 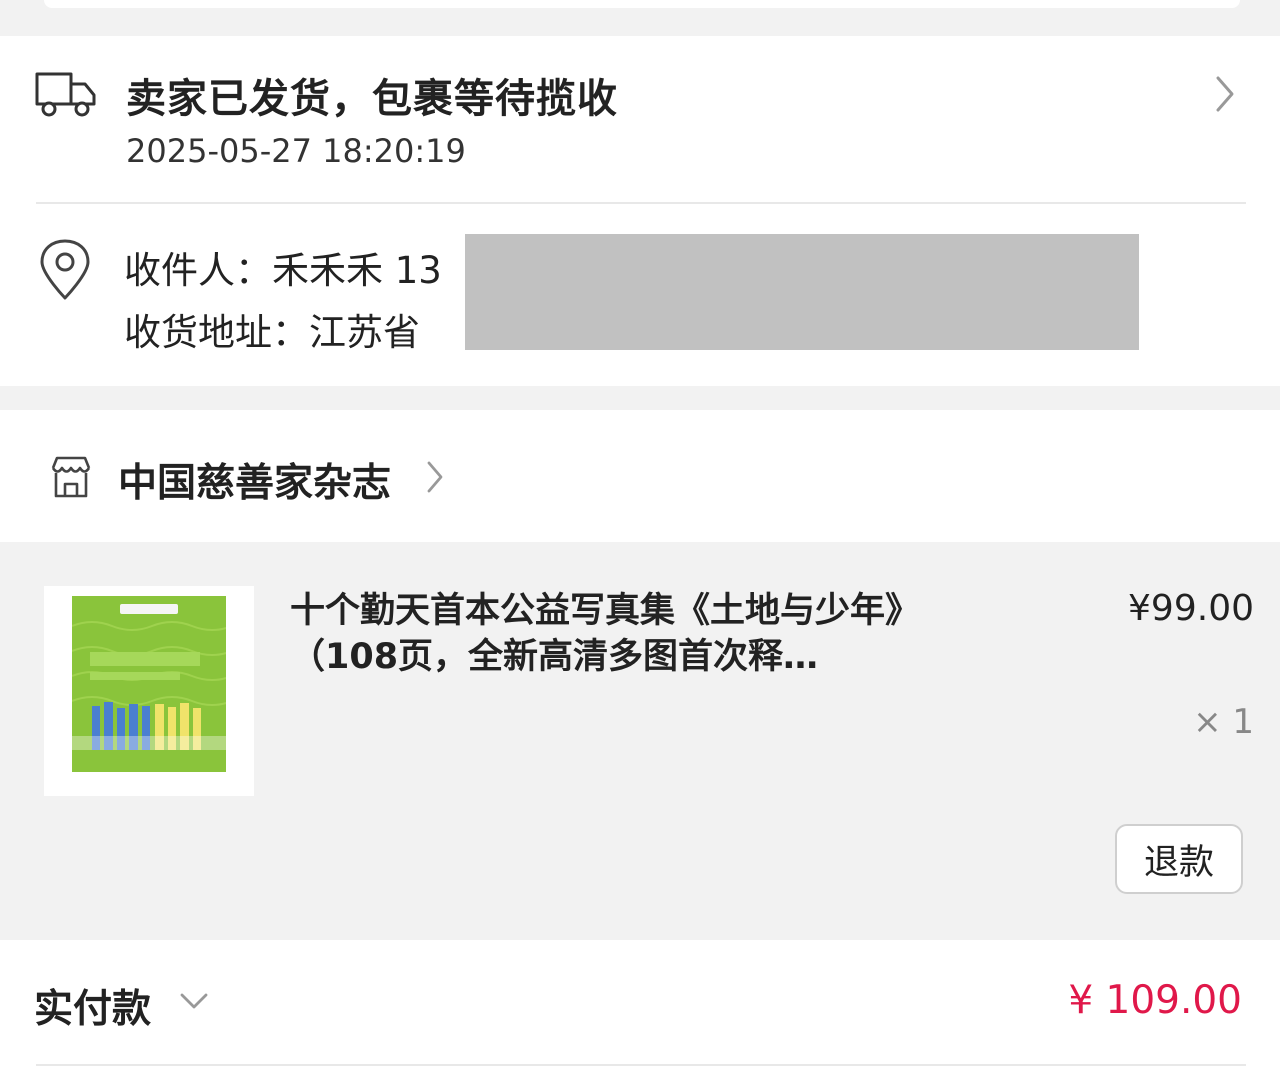 I want to click on shop-icon, so click(x=71, y=477).